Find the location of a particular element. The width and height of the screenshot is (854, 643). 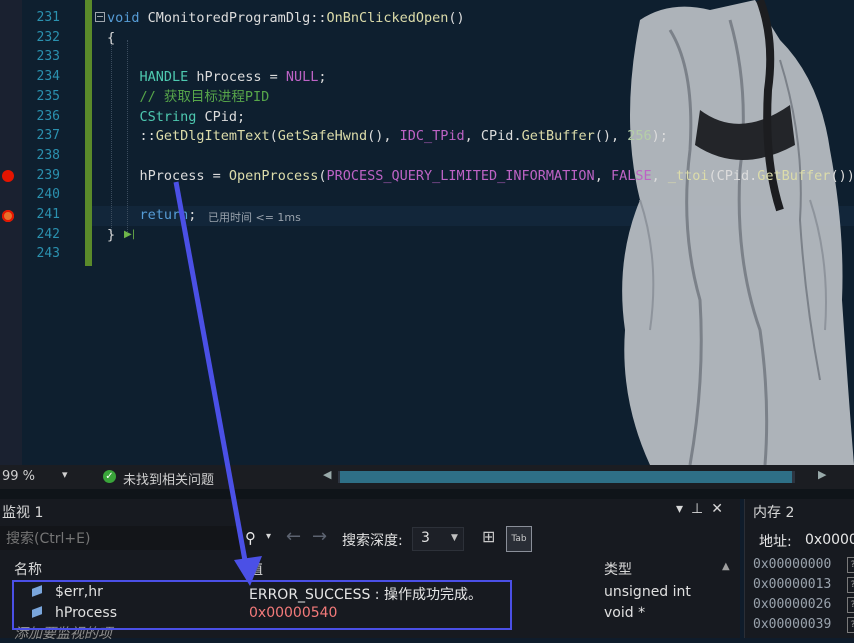

line-number: 231 is located at coordinates (48, 17).